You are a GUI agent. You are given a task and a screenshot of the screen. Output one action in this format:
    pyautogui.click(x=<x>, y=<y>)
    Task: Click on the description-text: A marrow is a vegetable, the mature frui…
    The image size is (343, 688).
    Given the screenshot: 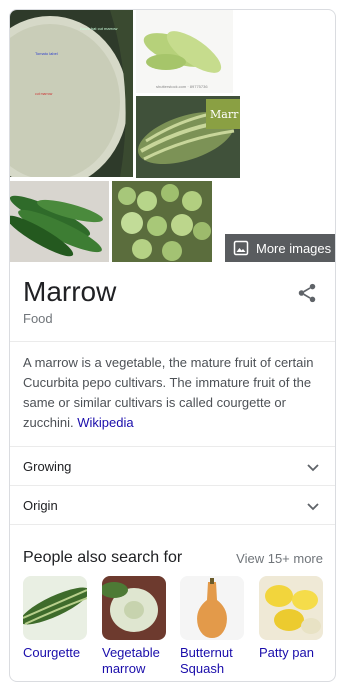 What is the action you would take?
    pyautogui.click(x=168, y=392)
    